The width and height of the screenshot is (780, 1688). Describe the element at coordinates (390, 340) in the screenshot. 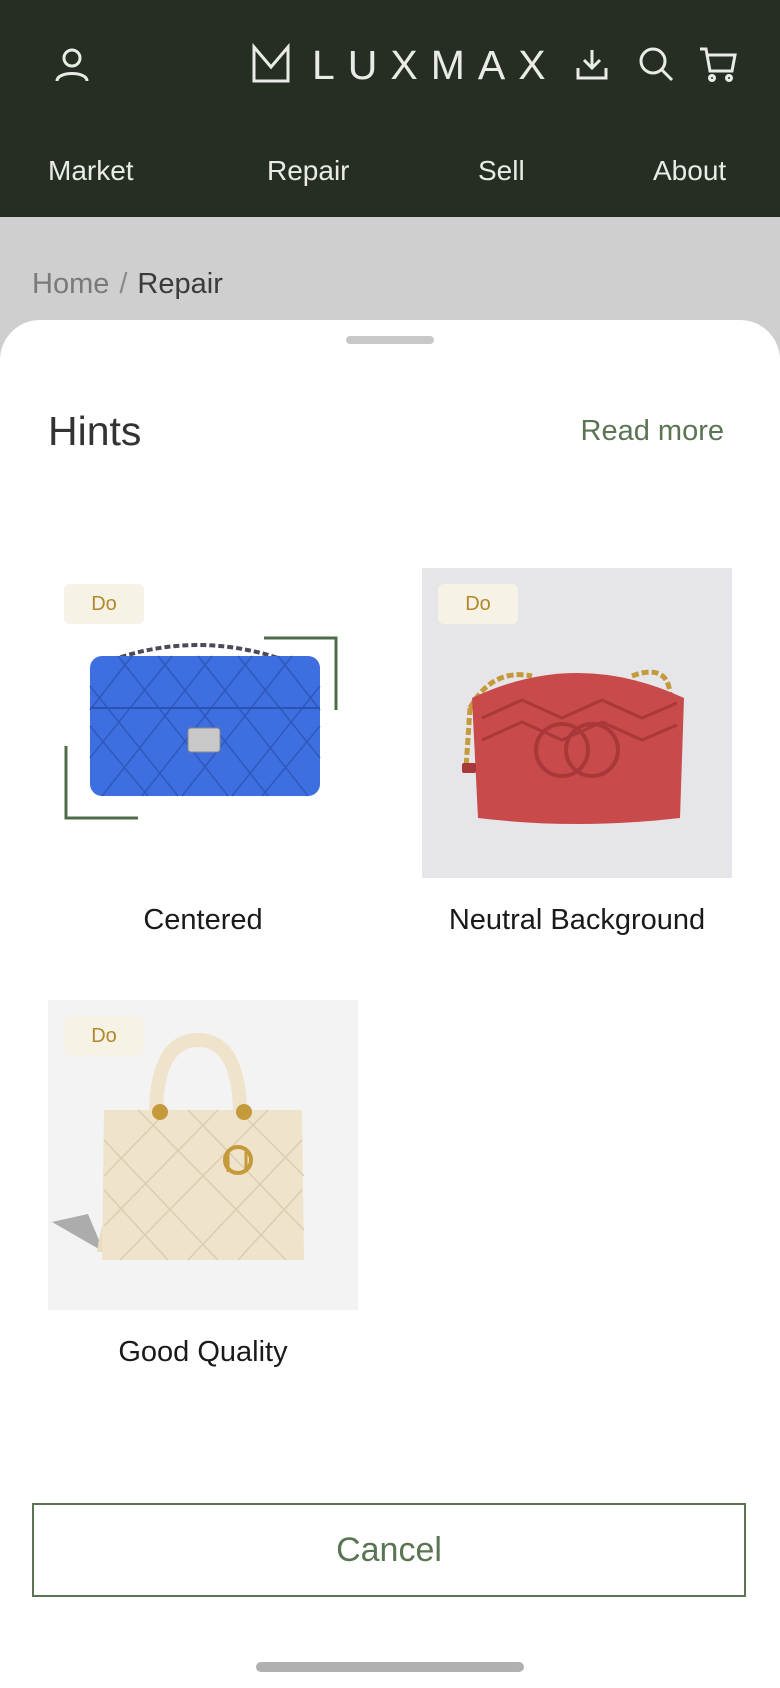

I see `sheet-grabber` at that location.